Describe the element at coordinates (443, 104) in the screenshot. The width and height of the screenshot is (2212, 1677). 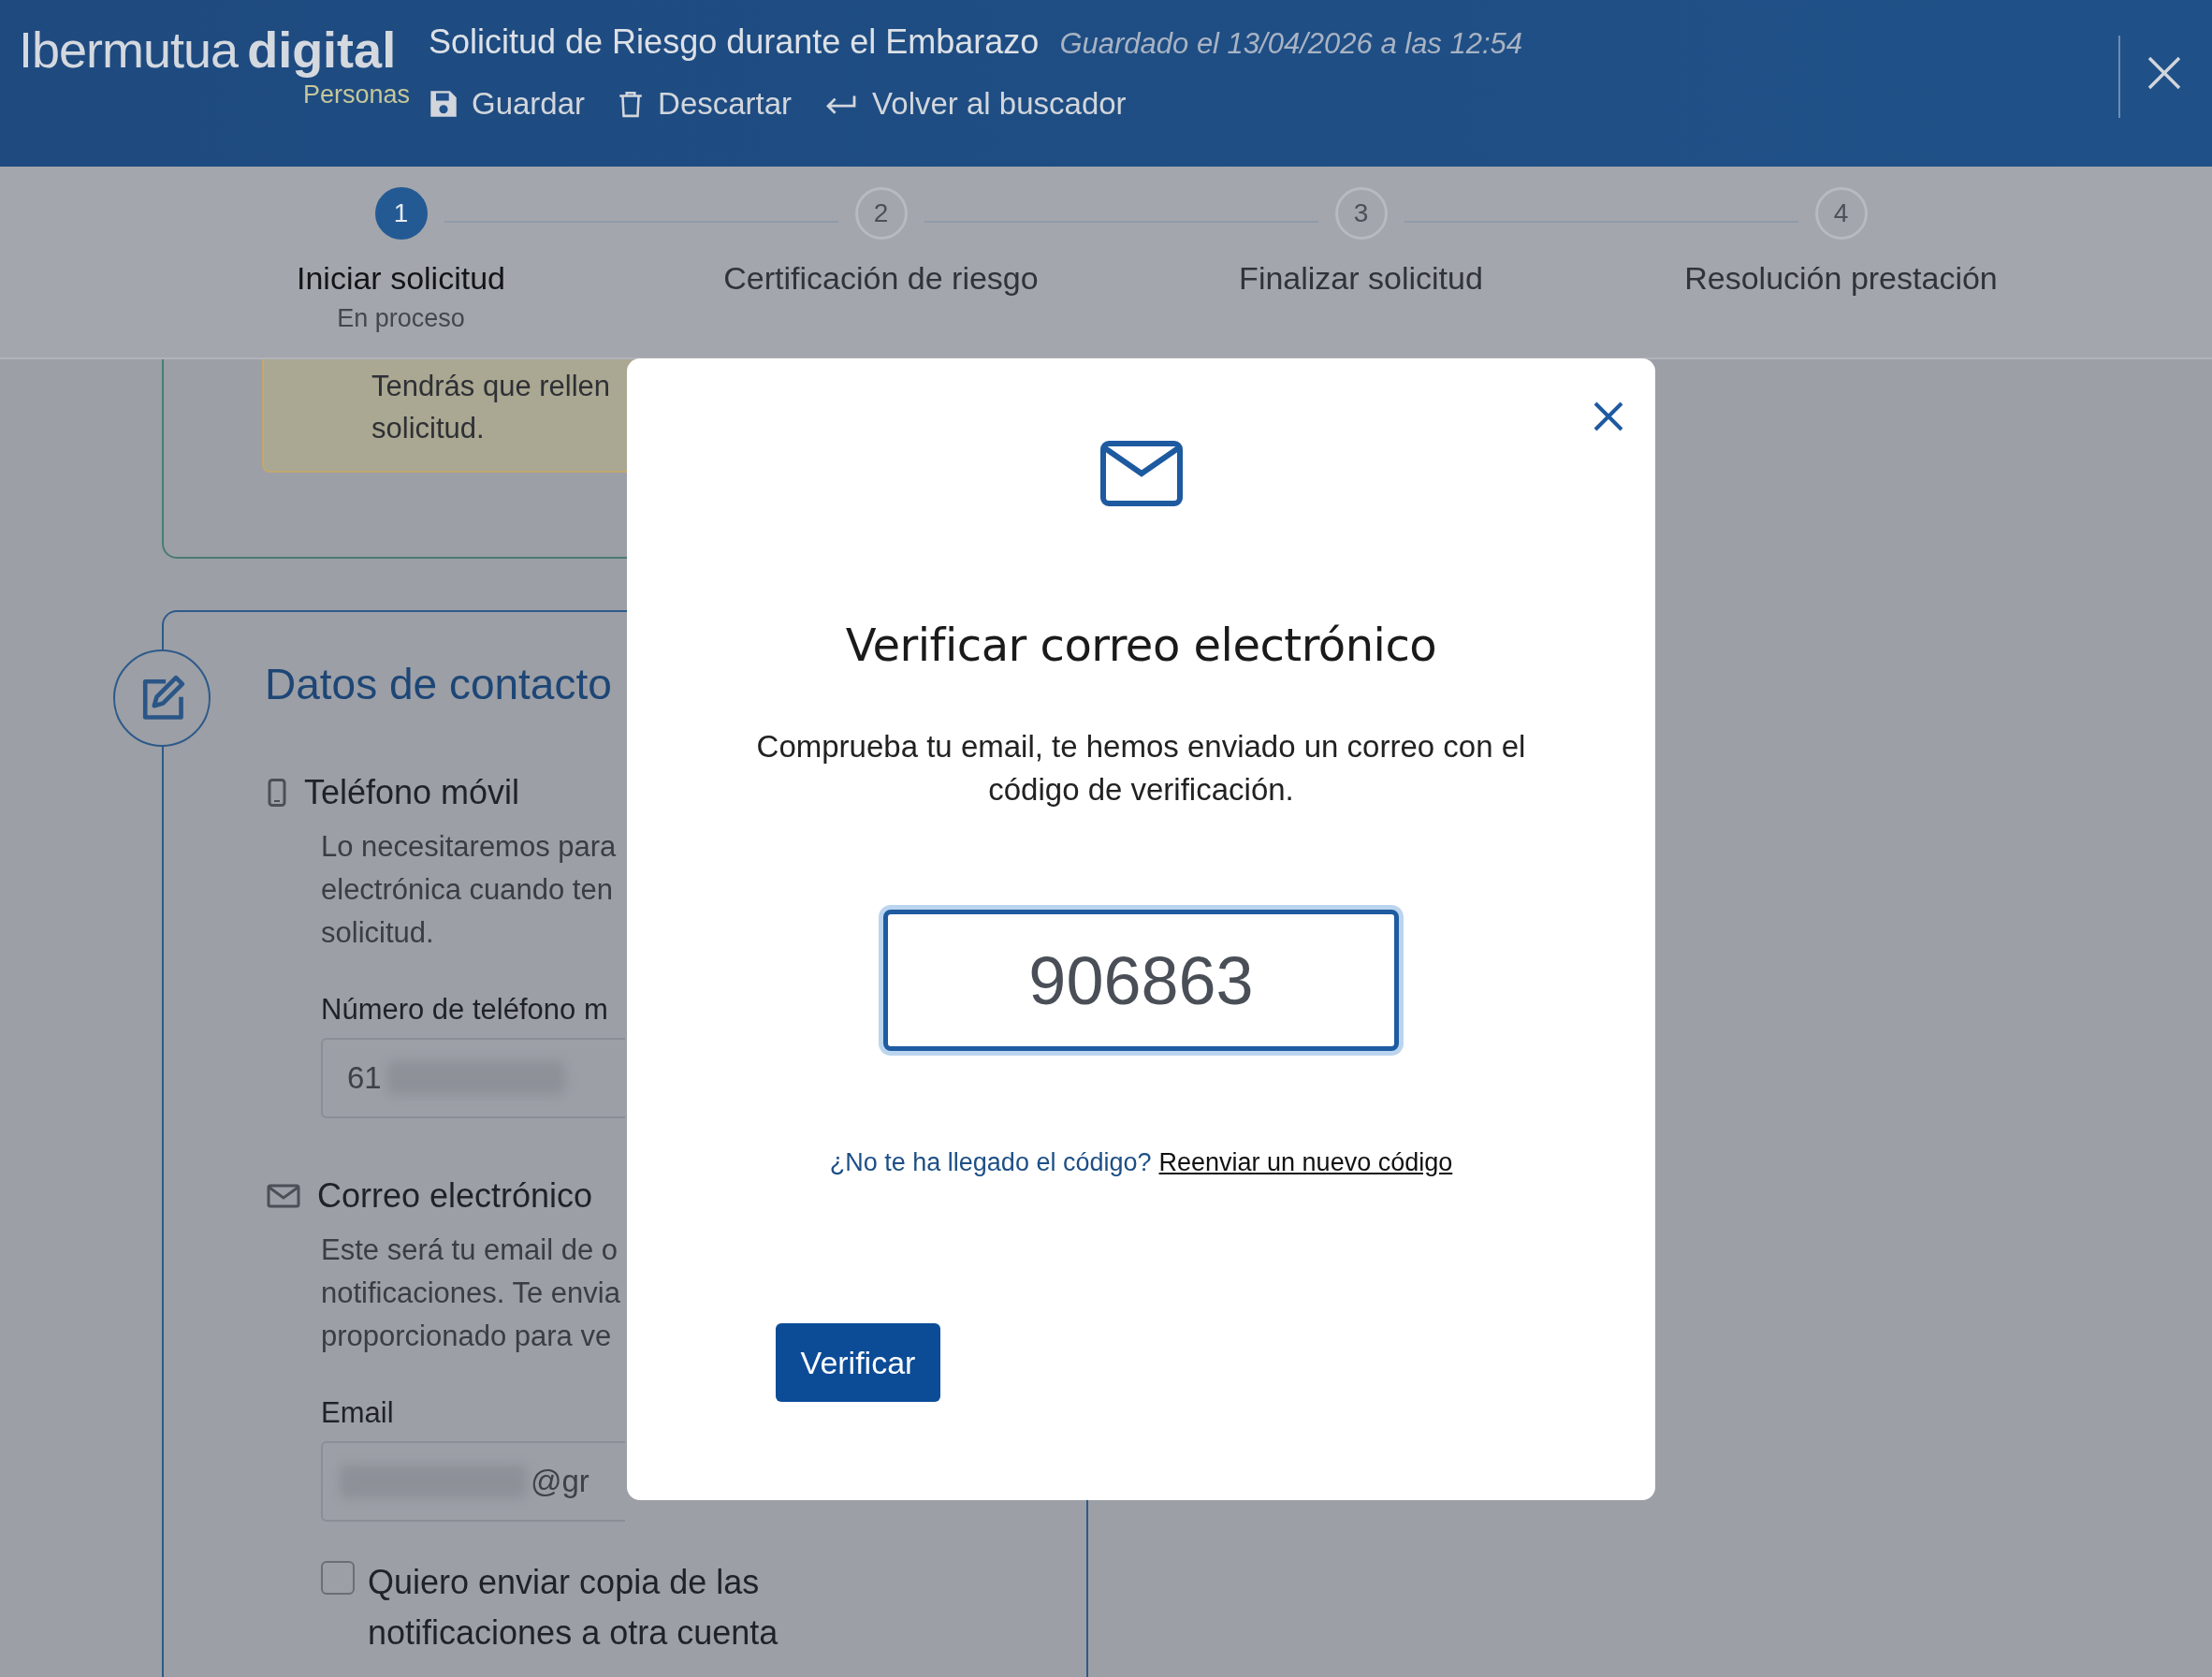
I see `save-icon` at that location.